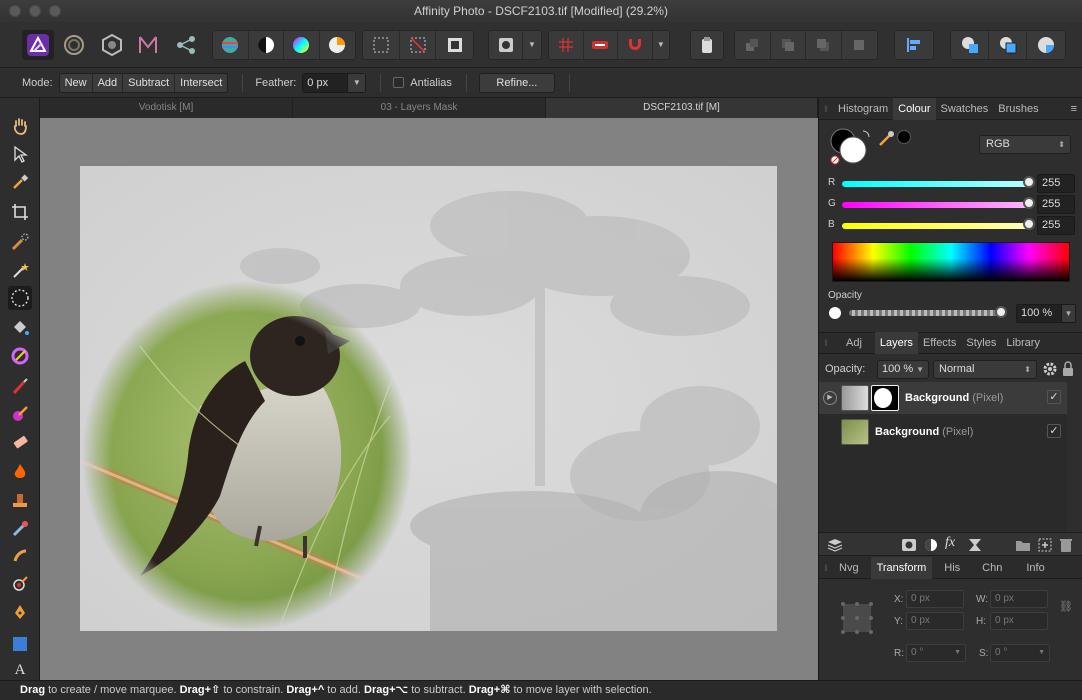  Describe the element at coordinates (20, 500) in the screenshot. I see `clone-tool` at that location.